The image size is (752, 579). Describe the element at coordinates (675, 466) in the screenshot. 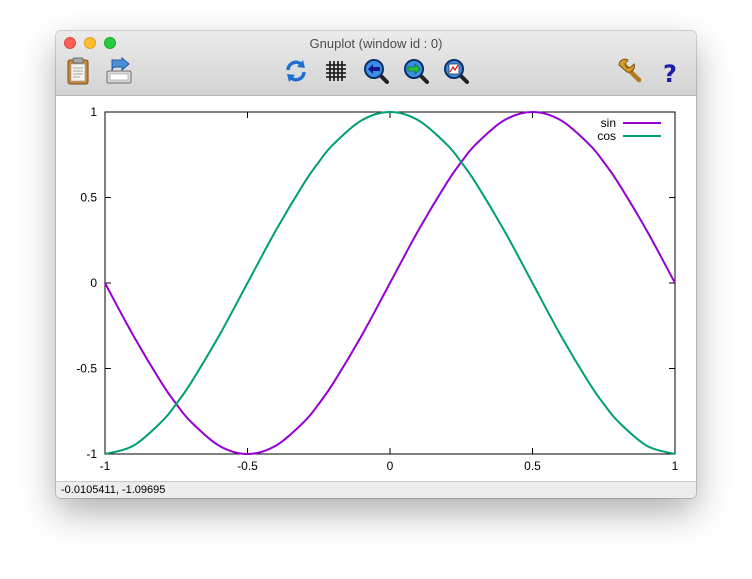

I see `x-tick-label: 1` at that location.